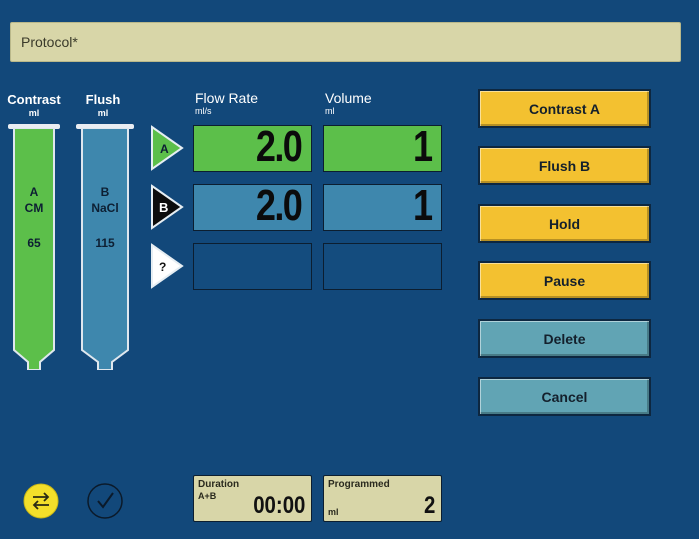 The height and width of the screenshot is (539, 699). Describe the element at coordinates (34, 192) in the screenshot. I see `contrast-syringe-letter: A` at that location.